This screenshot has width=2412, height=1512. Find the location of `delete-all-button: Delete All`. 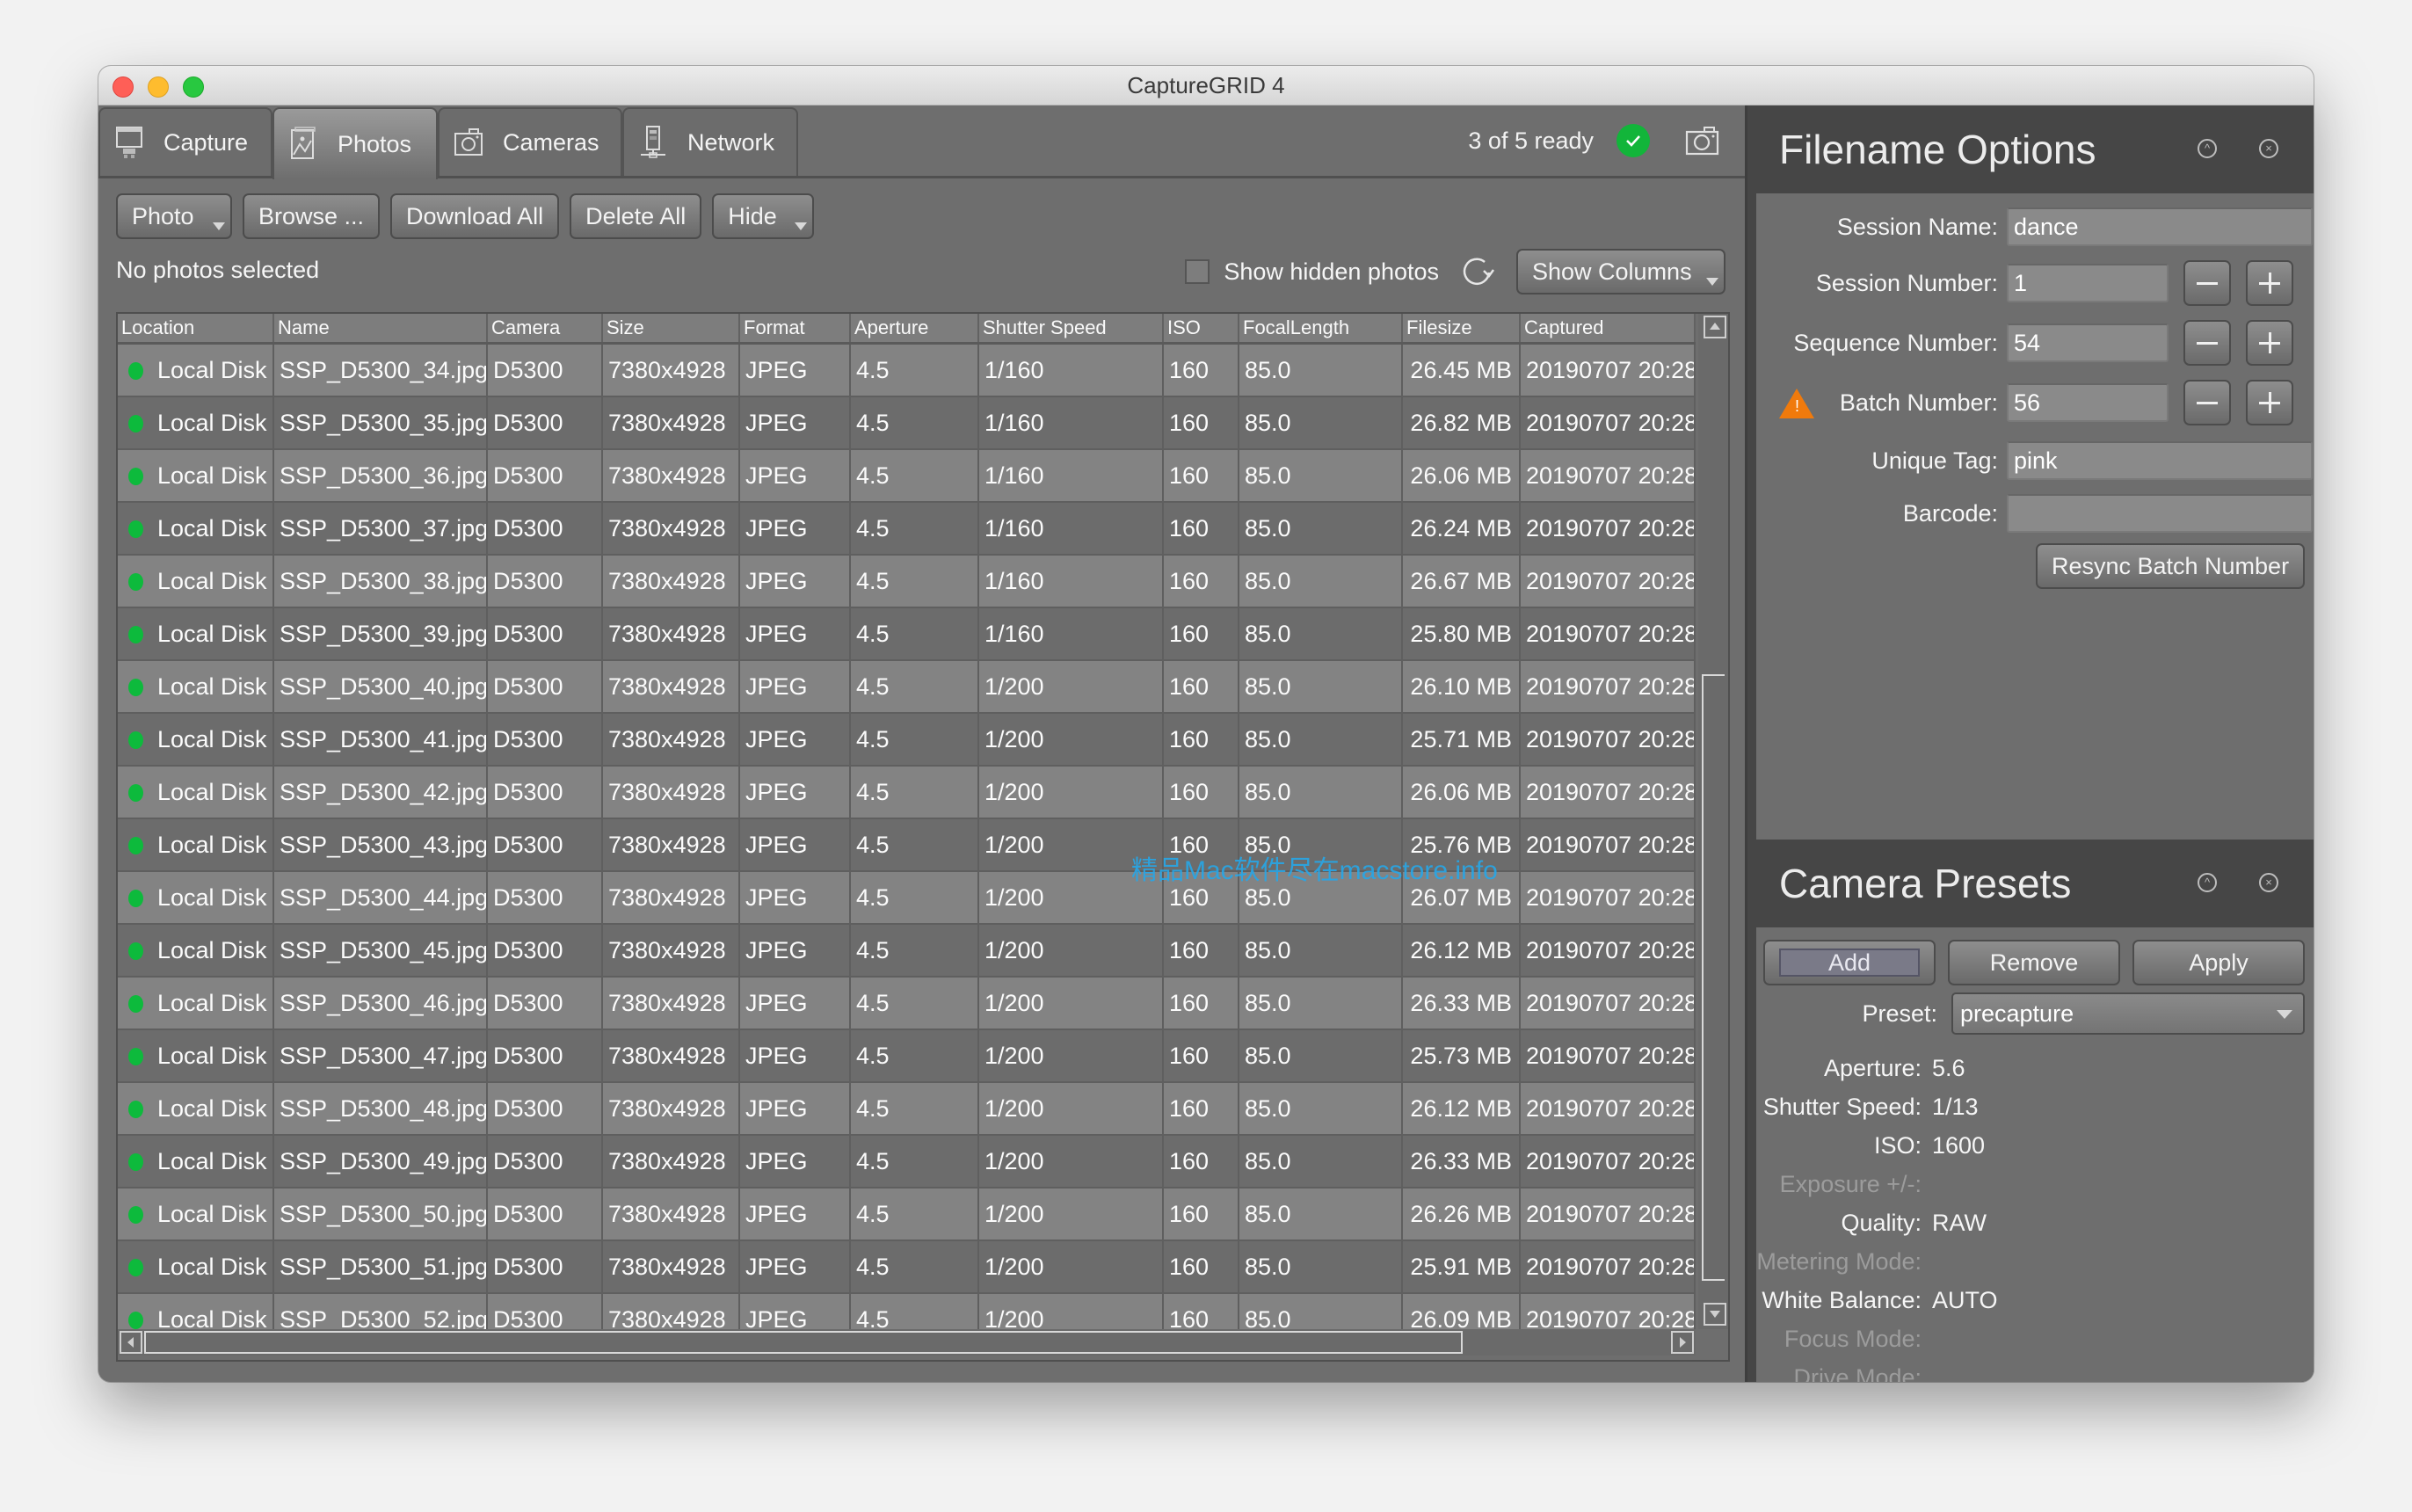

delete-all-button: Delete All is located at coordinates (636, 216).